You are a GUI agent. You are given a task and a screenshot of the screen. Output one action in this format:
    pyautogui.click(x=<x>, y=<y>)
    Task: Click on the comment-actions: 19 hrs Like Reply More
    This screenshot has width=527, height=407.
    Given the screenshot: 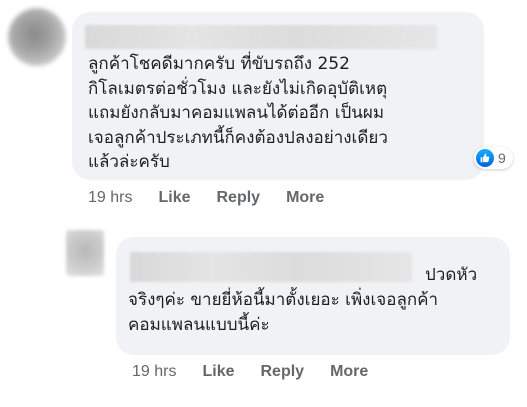 What is the action you would take?
    pyautogui.click(x=219, y=198)
    